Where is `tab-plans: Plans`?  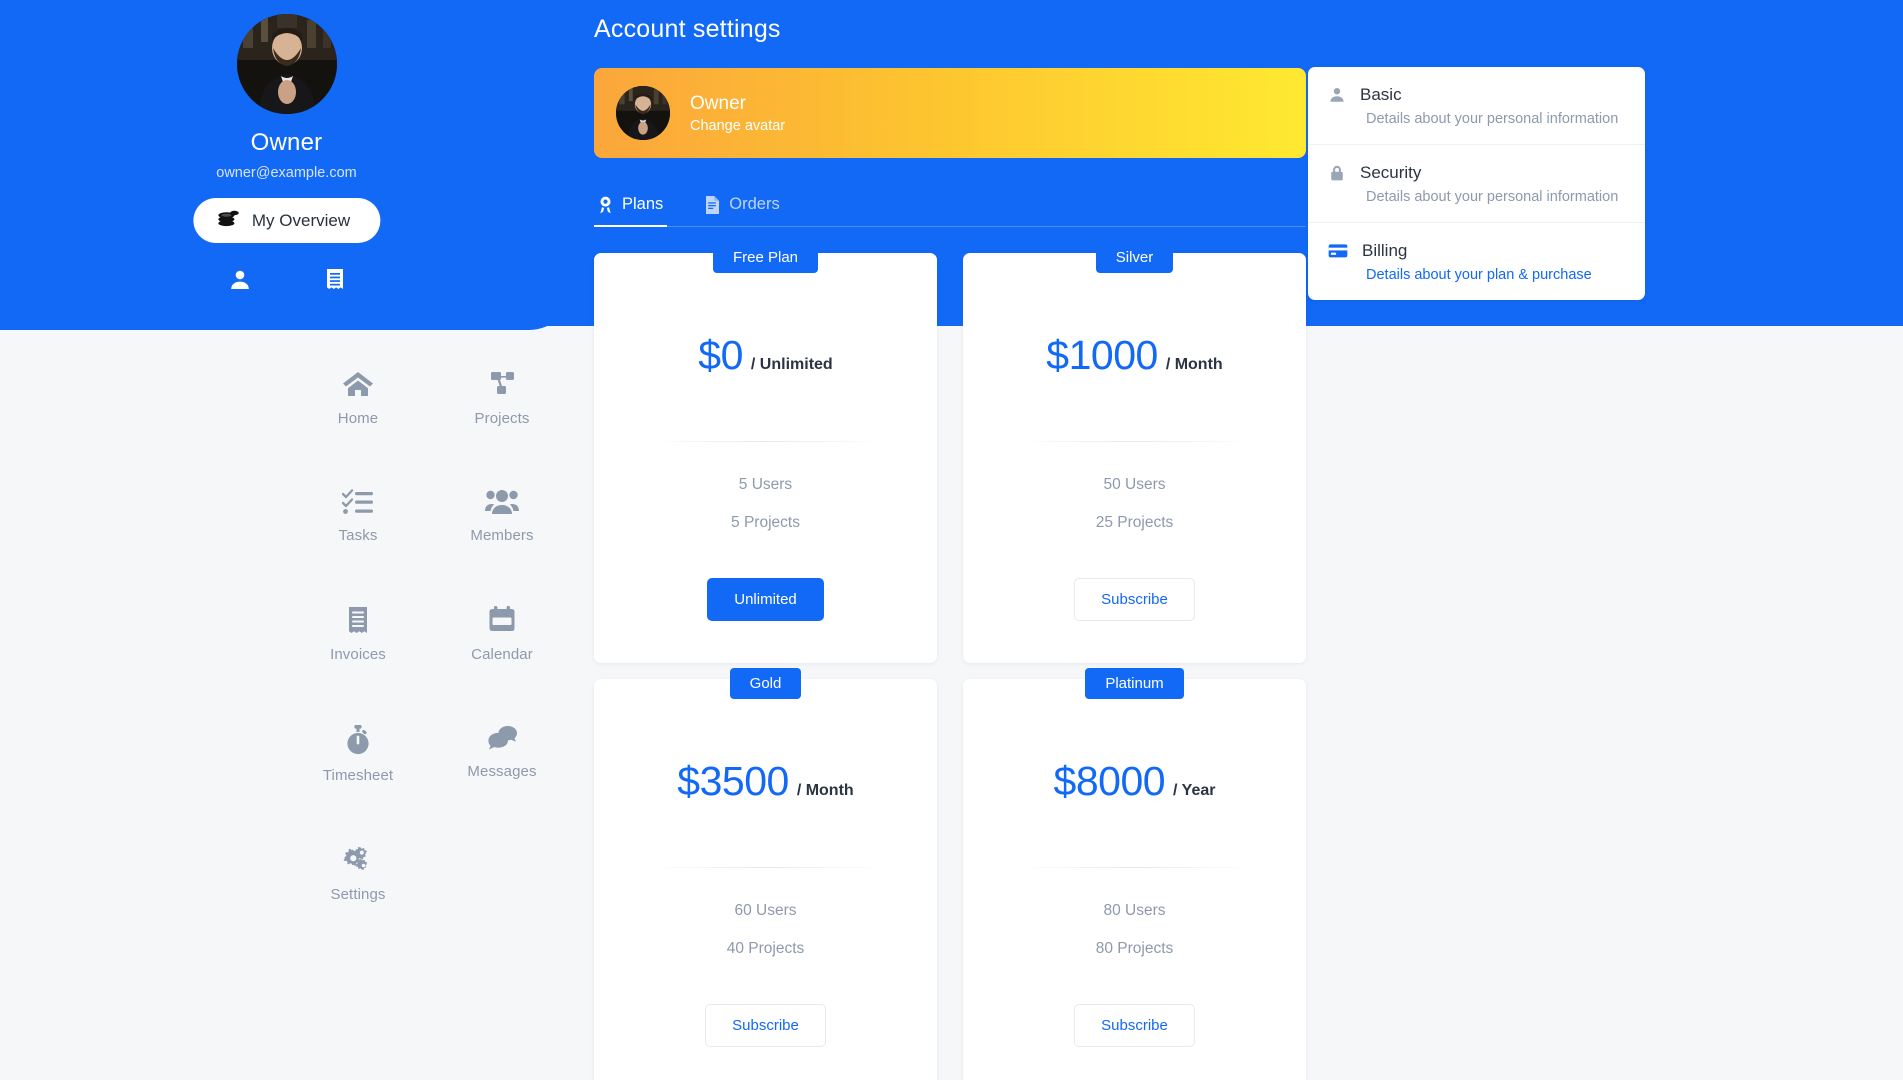
tab-plans: Plans is located at coordinates (631, 211).